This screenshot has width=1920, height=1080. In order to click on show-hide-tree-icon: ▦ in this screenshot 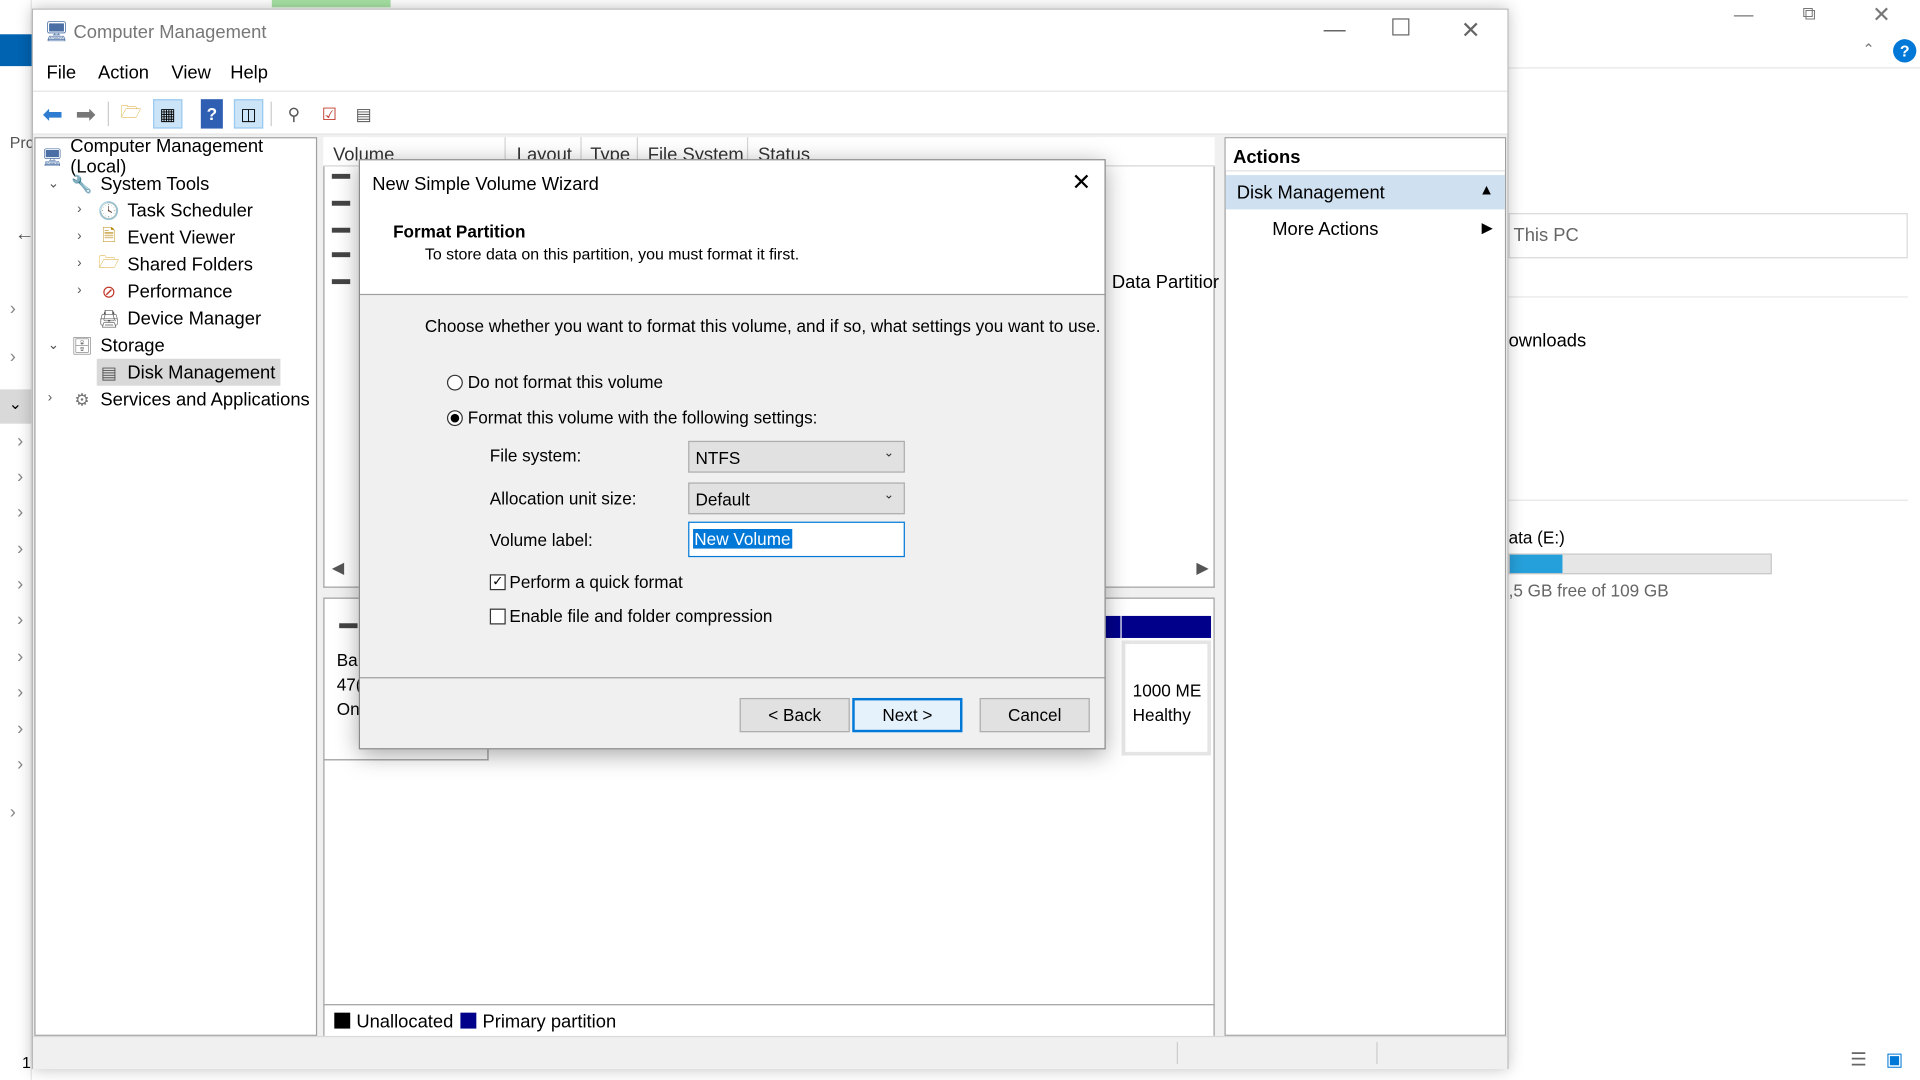, I will do `click(168, 114)`.